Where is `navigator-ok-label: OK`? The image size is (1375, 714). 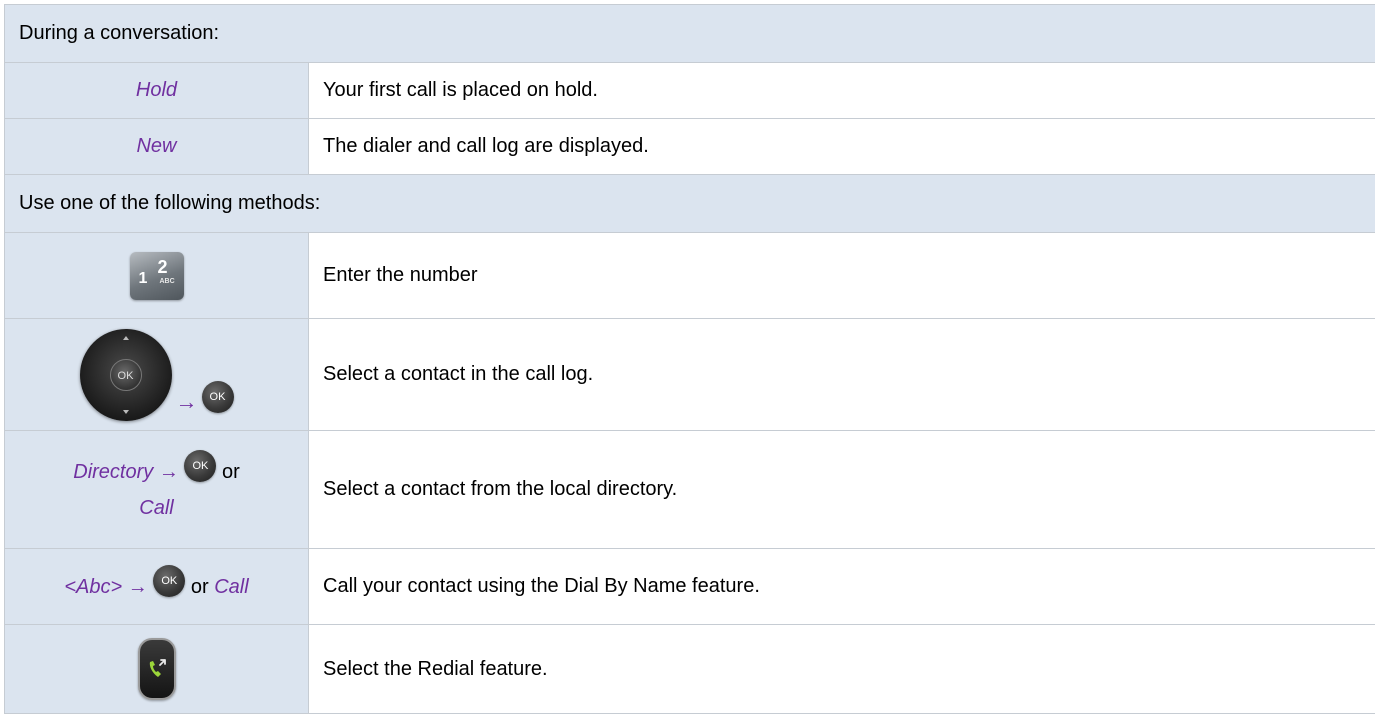 navigator-ok-label: OK is located at coordinates (126, 375).